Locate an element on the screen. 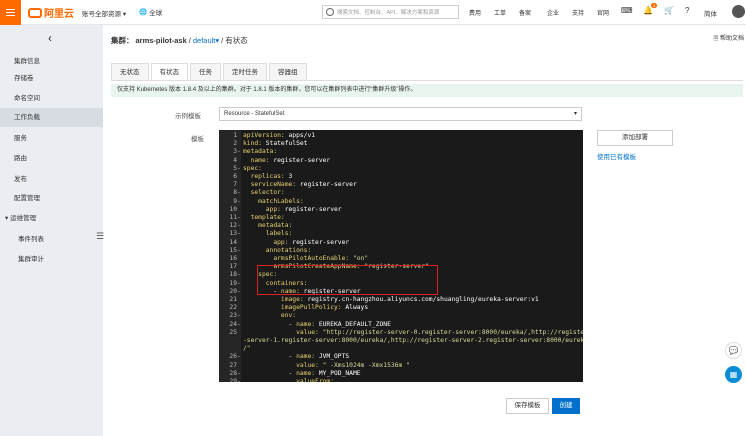  code-key: replicas: is located at coordinates (267, 176).